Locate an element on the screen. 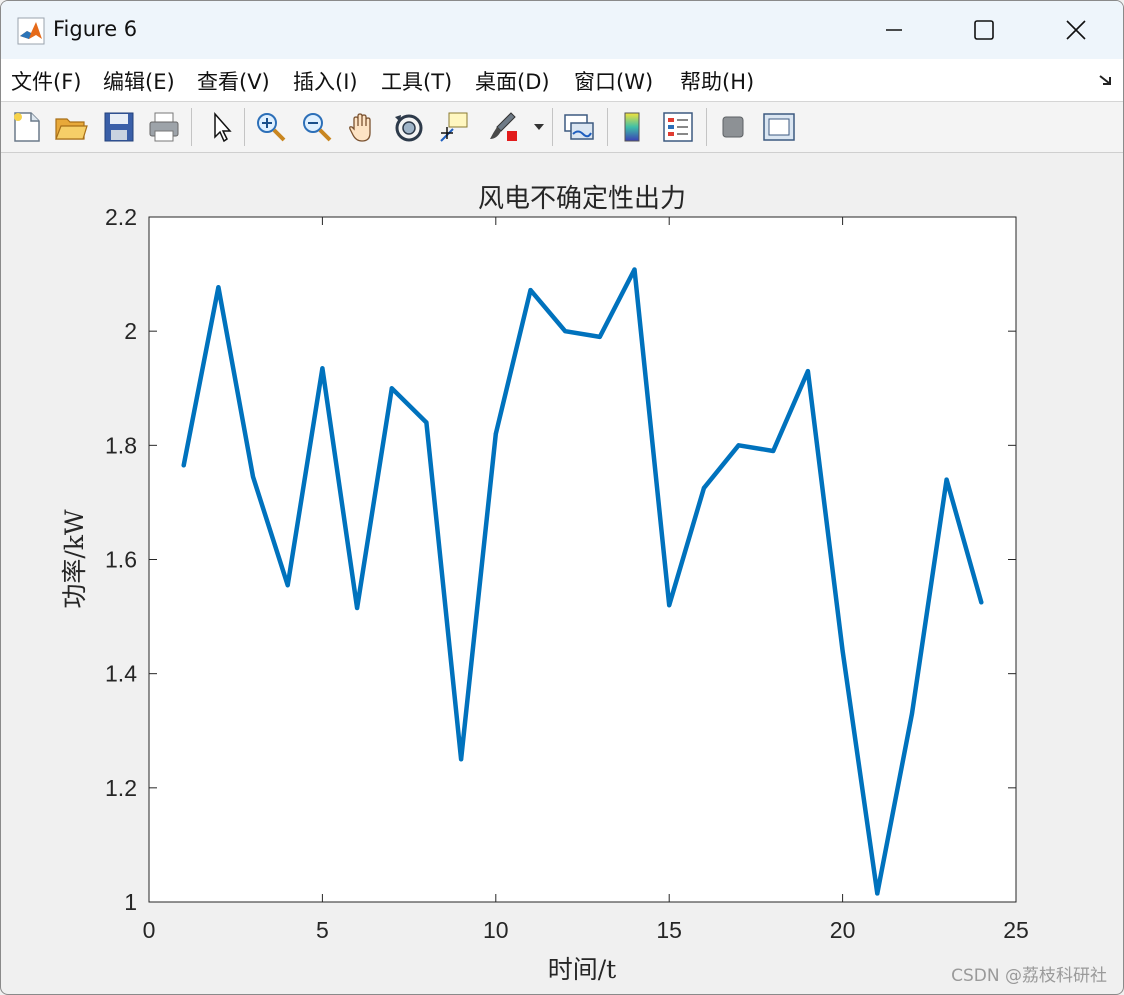  y-tick-label: 1.4 is located at coordinates (121, 674).